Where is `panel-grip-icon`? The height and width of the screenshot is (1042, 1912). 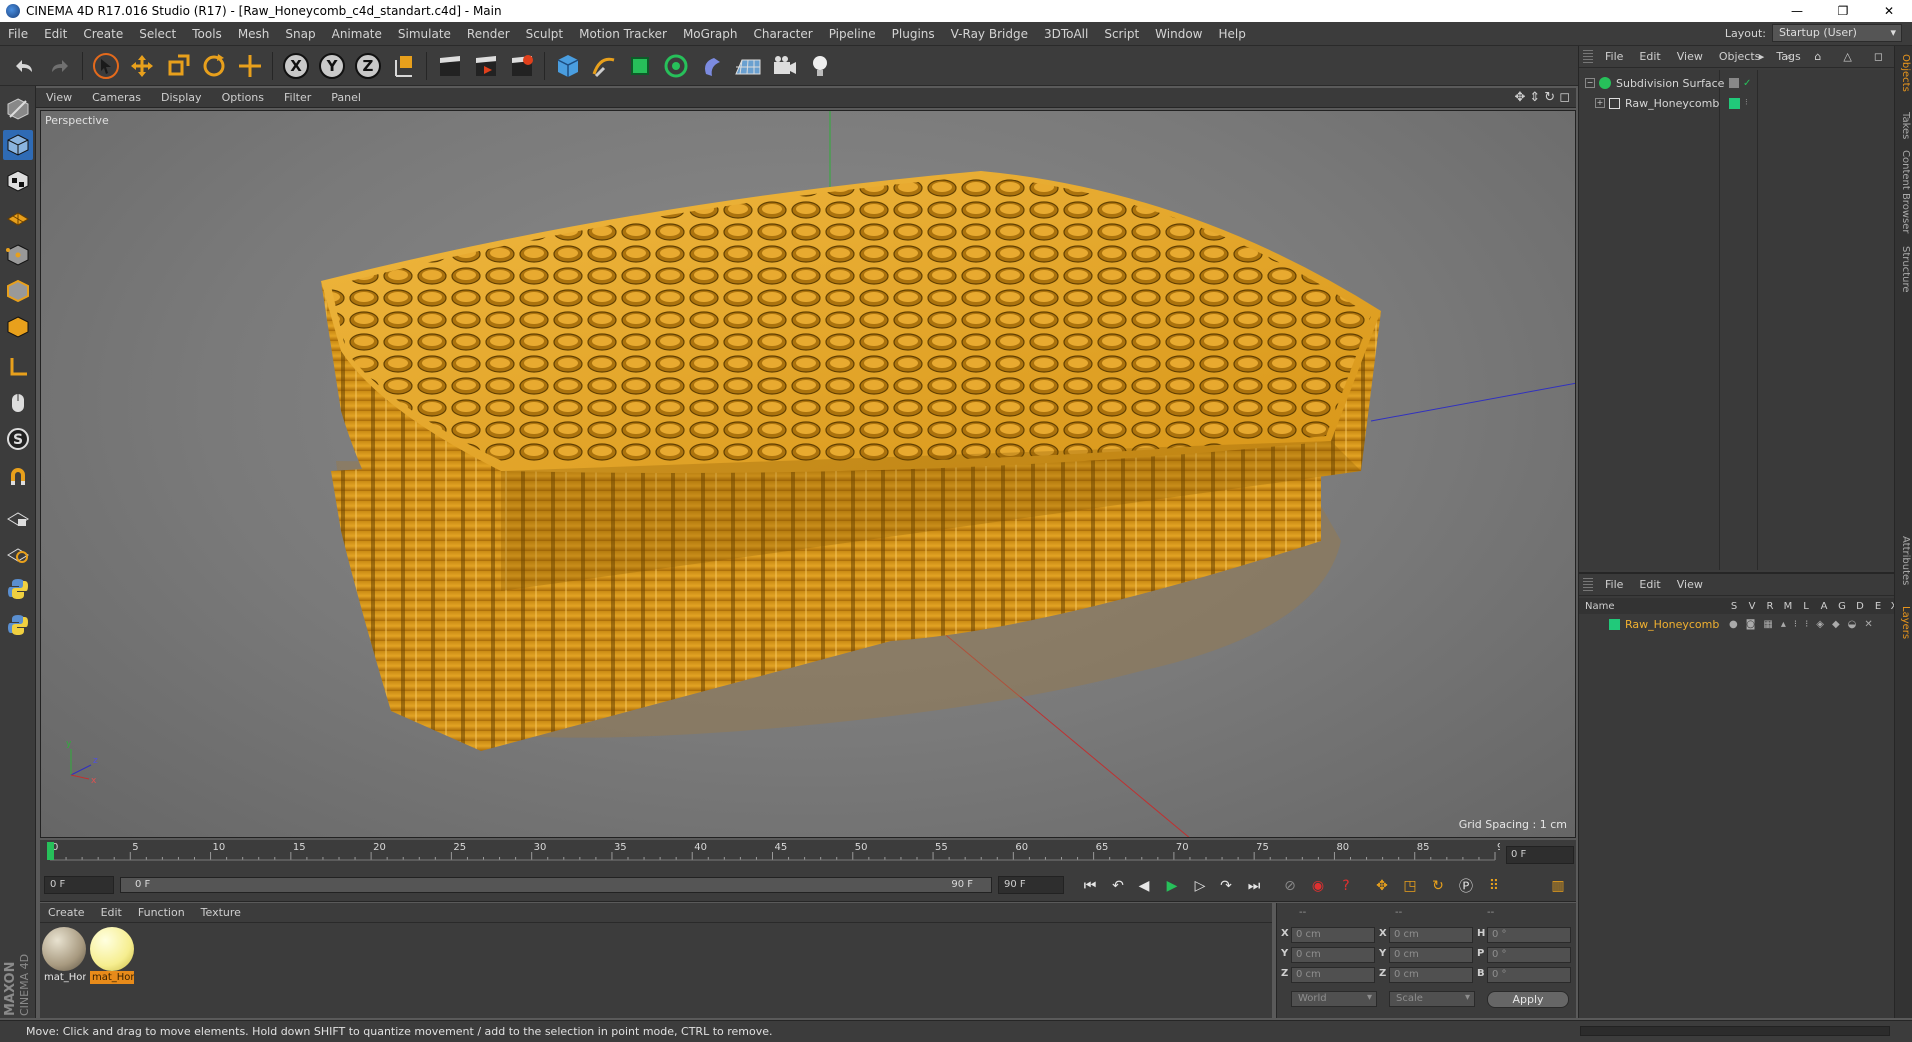 panel-grip-icon is located at coordinates (1588, 584).